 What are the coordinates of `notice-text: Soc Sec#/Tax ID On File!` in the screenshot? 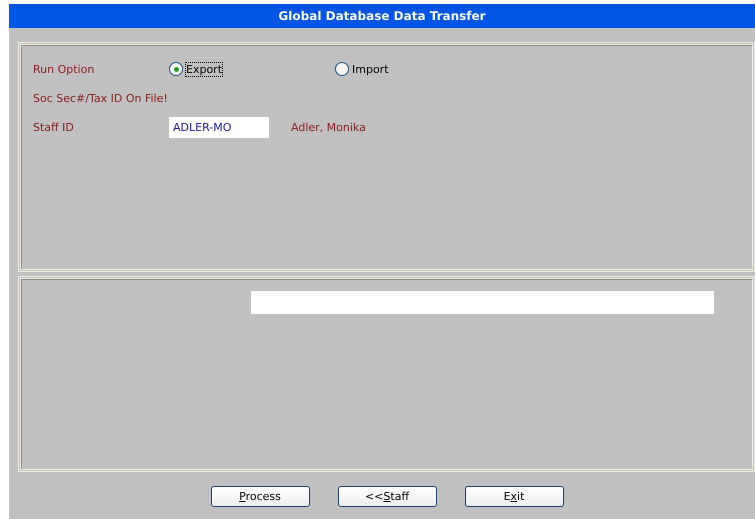 It's located at (101, 98).